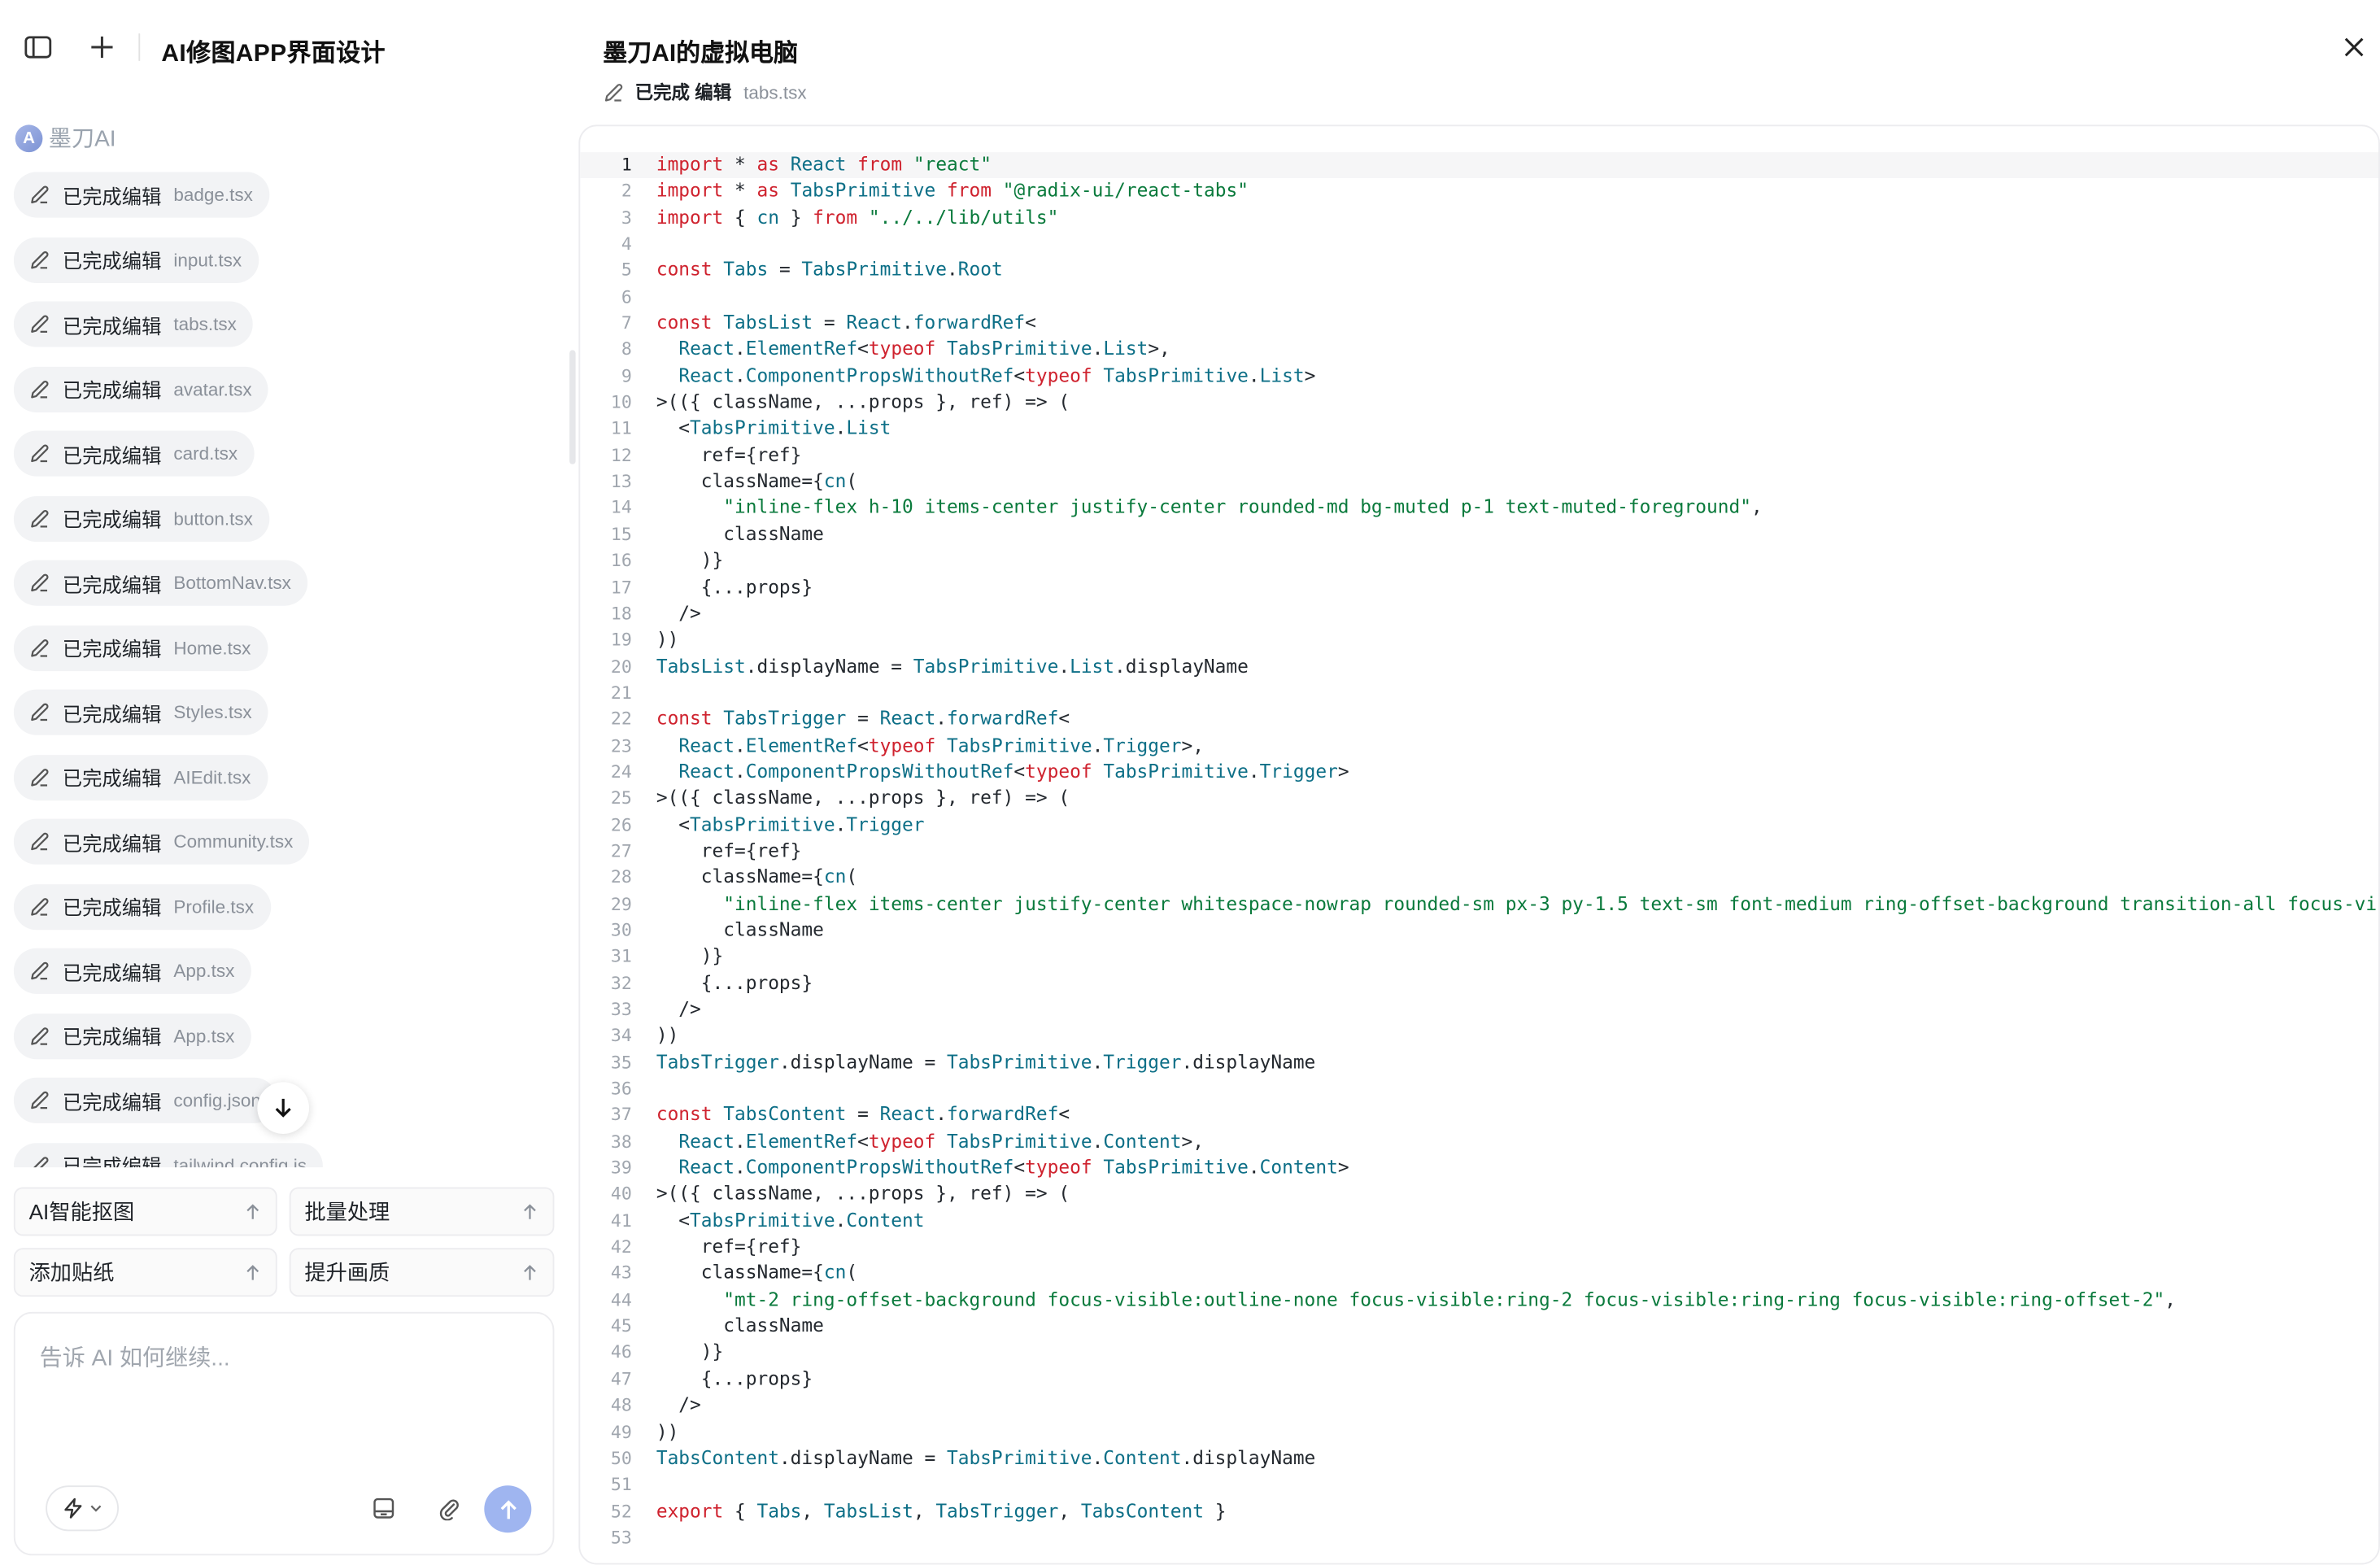 This screenshot has height=1565, width=2380. I want to click on item-filename: badge.tsx, so click(213, 195).